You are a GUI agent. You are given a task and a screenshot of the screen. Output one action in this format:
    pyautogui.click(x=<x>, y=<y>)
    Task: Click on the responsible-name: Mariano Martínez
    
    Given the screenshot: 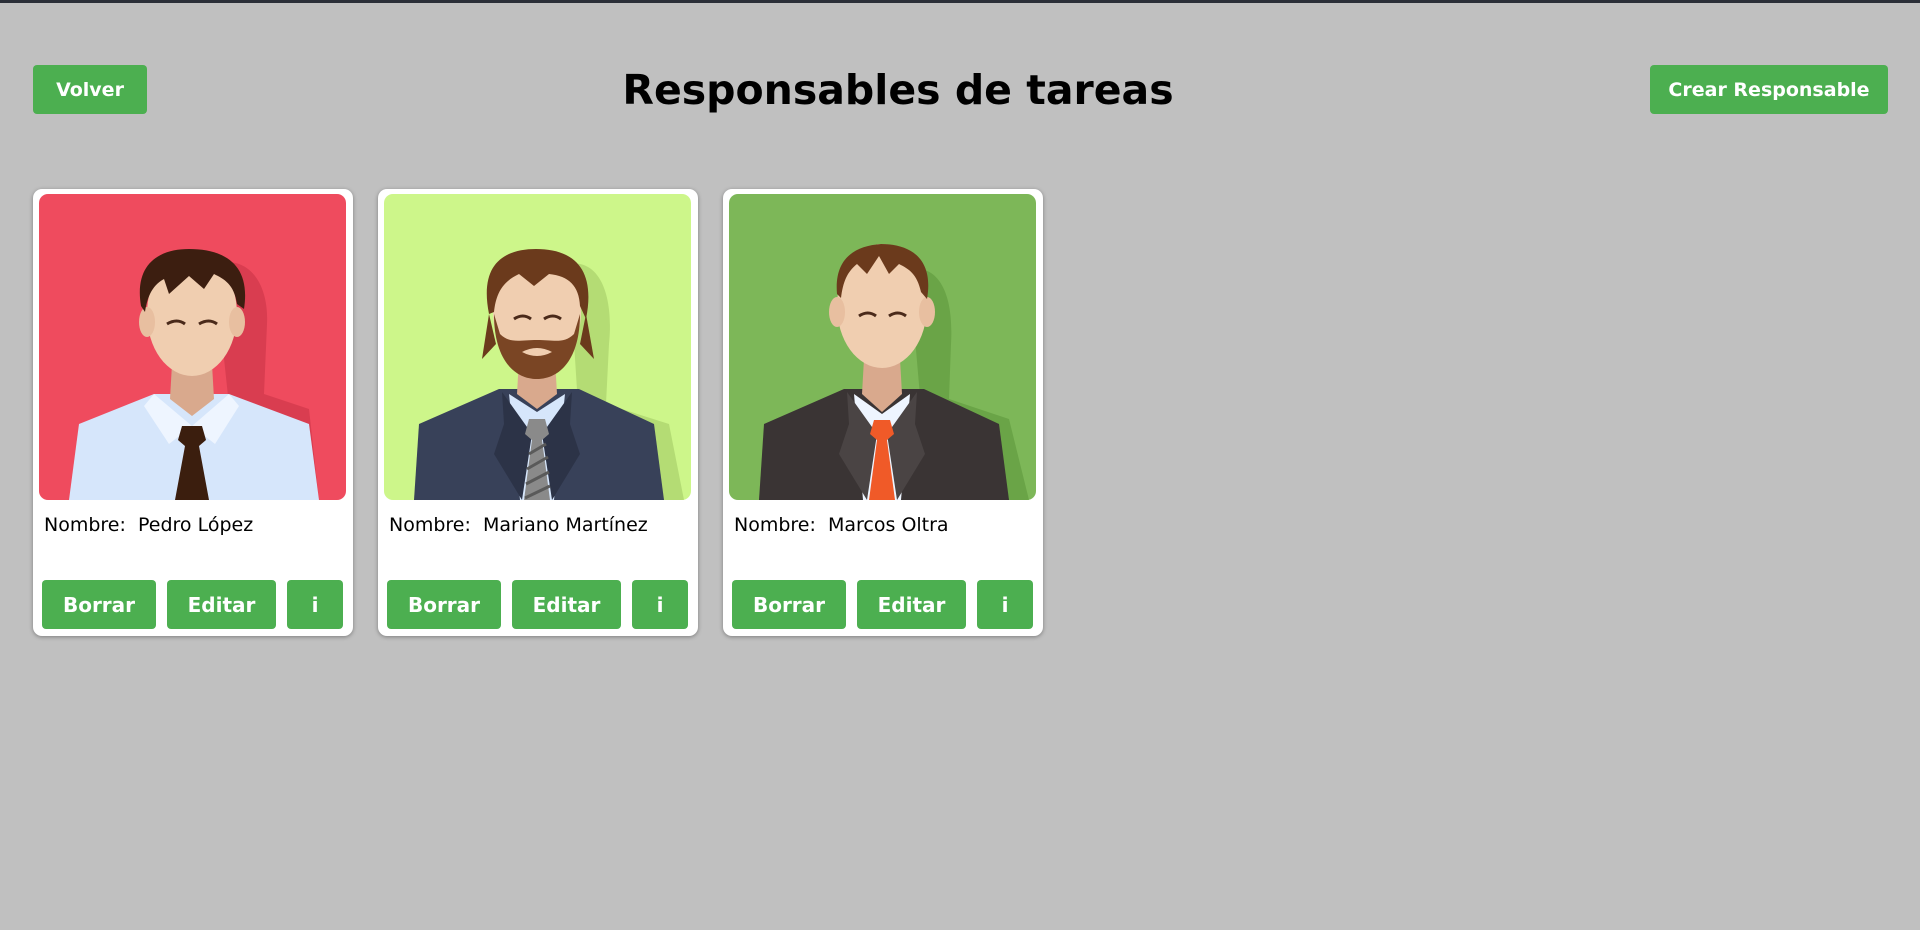 What is the action you would take?
    pyautogui.click(x=565, y=525)
    